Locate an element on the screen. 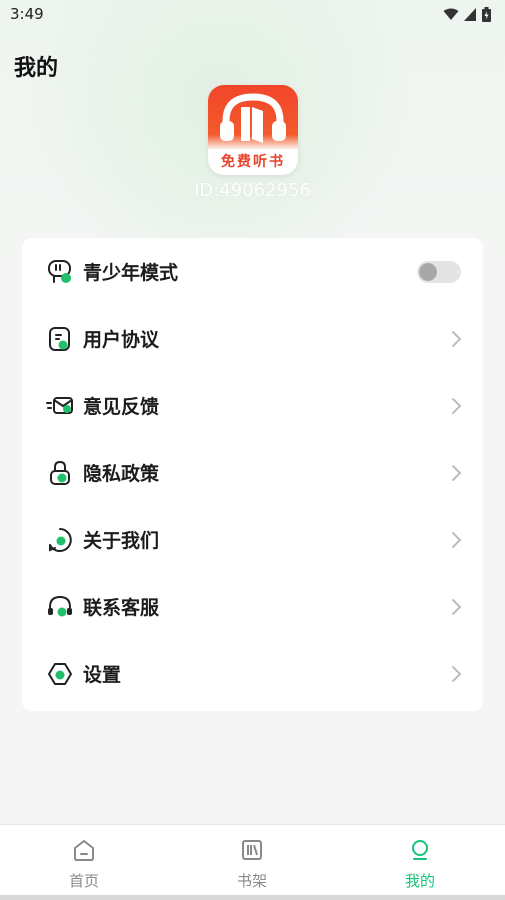  signal-icon is located at coordinates (470, 14).